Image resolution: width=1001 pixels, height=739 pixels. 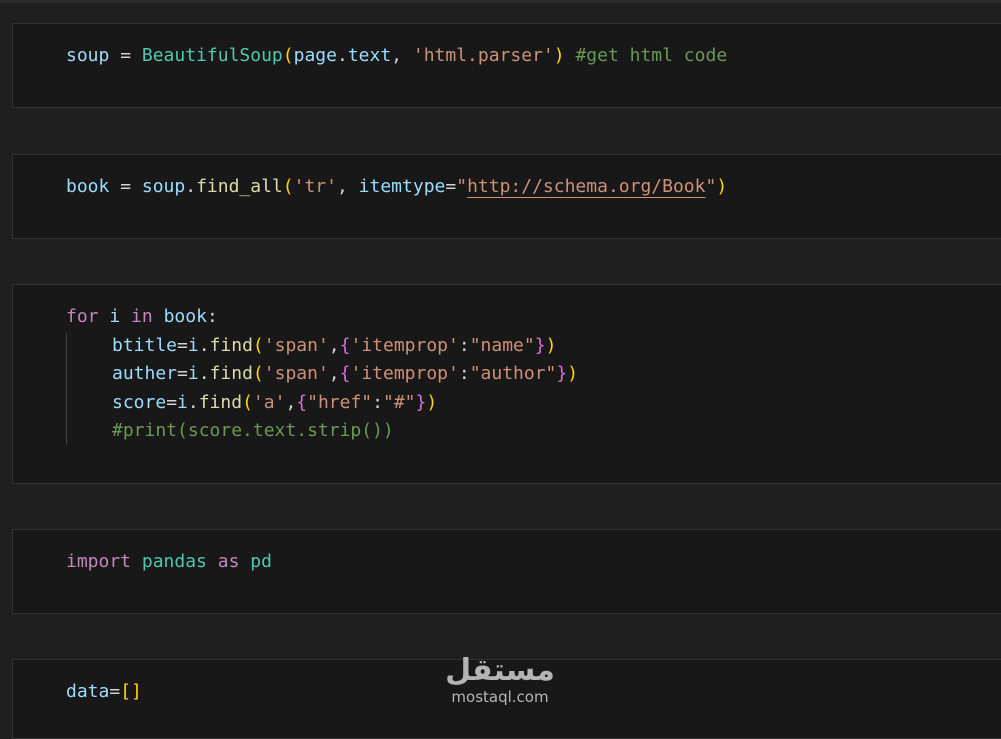 What do you see at coordinates (506, 571) in the screenshot?
I see `code-cell-4: import pandas as pd` at bounding box center [506, 571].